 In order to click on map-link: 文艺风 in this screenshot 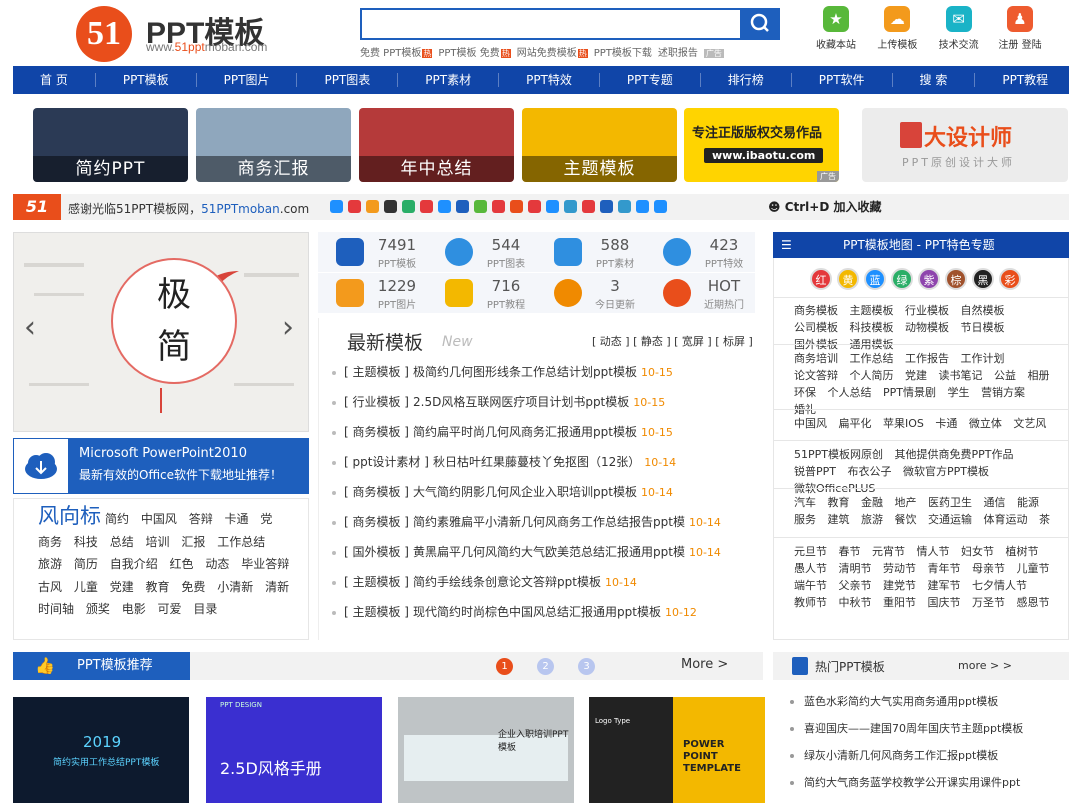, I will do `click(1029, 423)`.